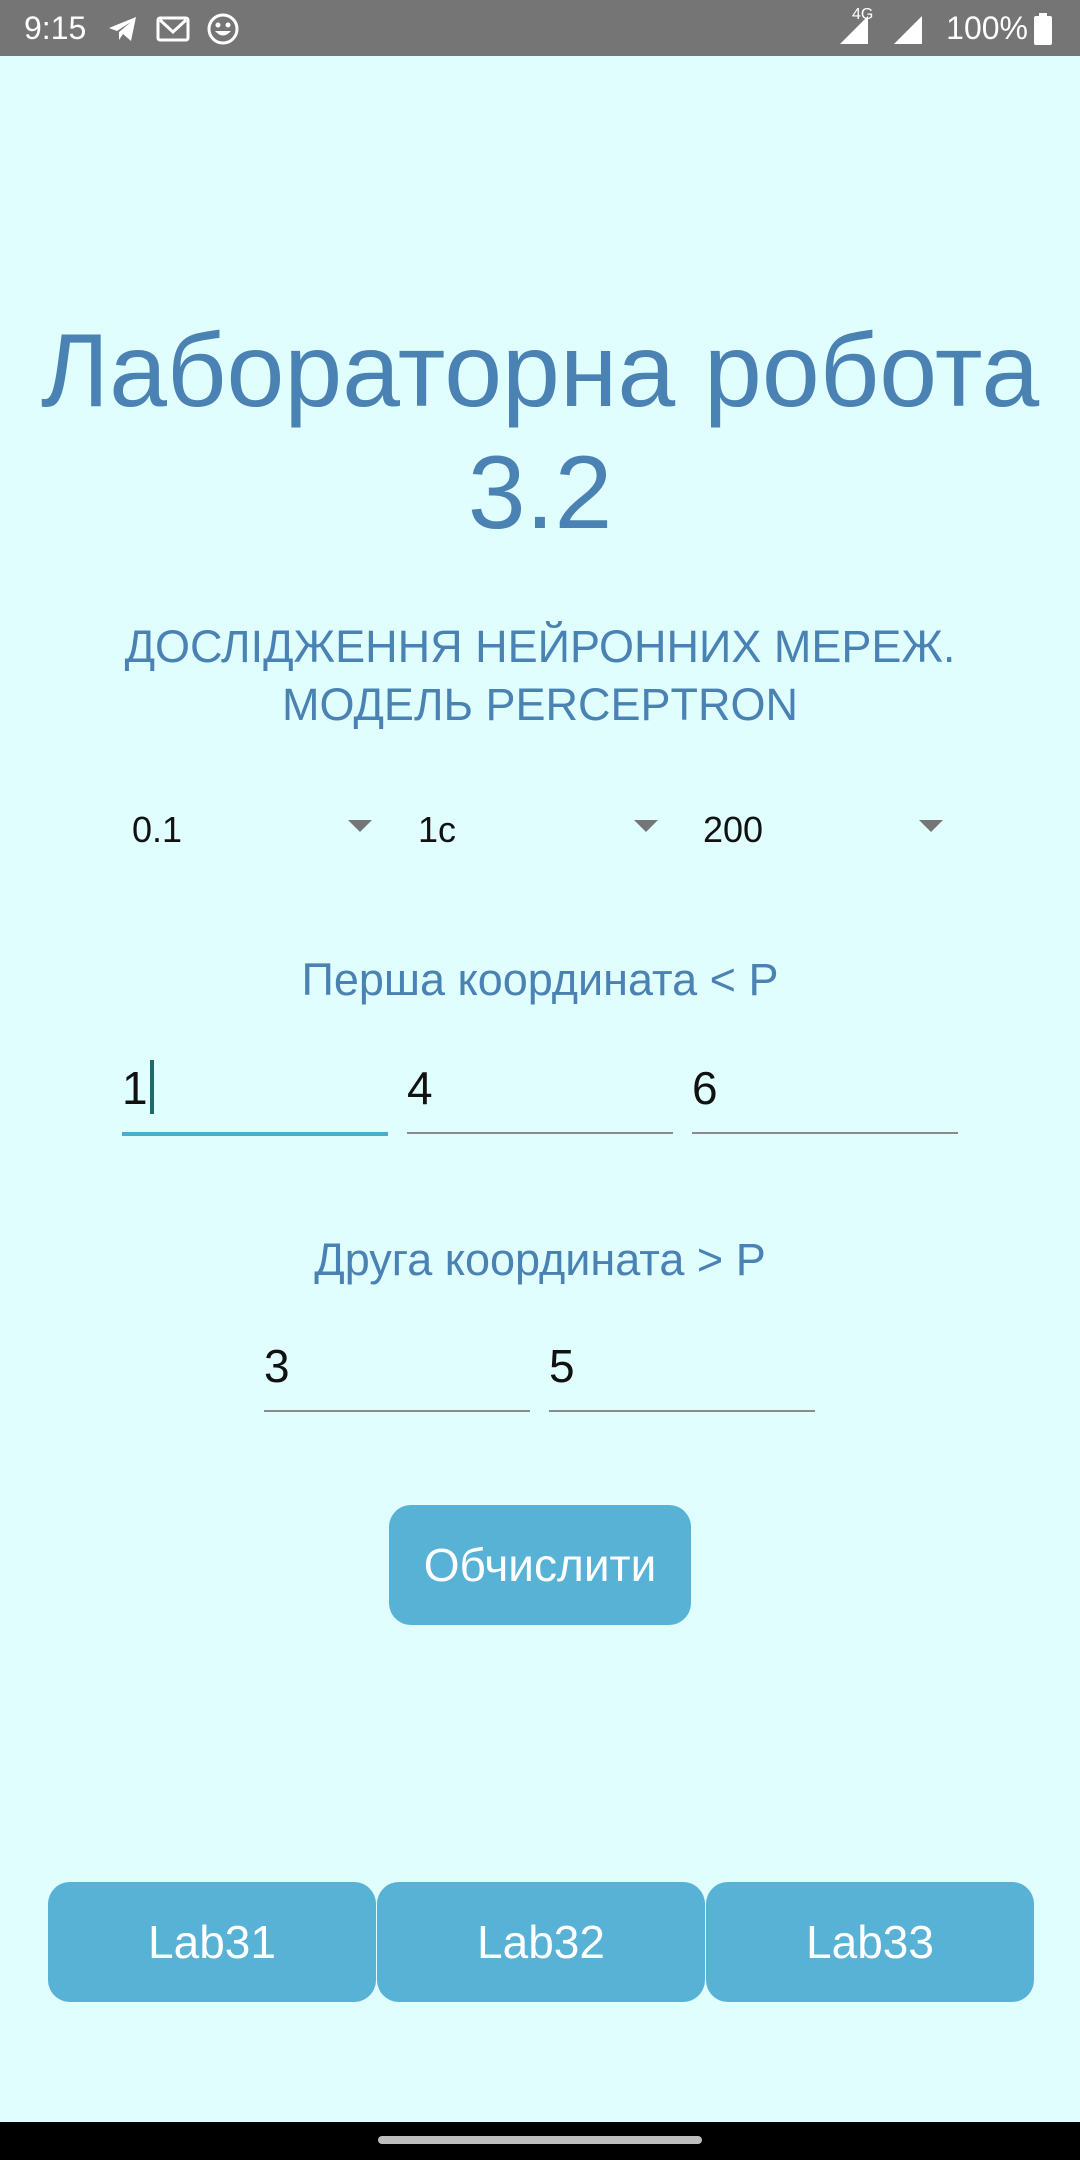 This screenshot has width=1080, height=2160. I want to click on subtitle-line-2: МОДЕЛЬ PERCEPTRON, so click(540, 704).